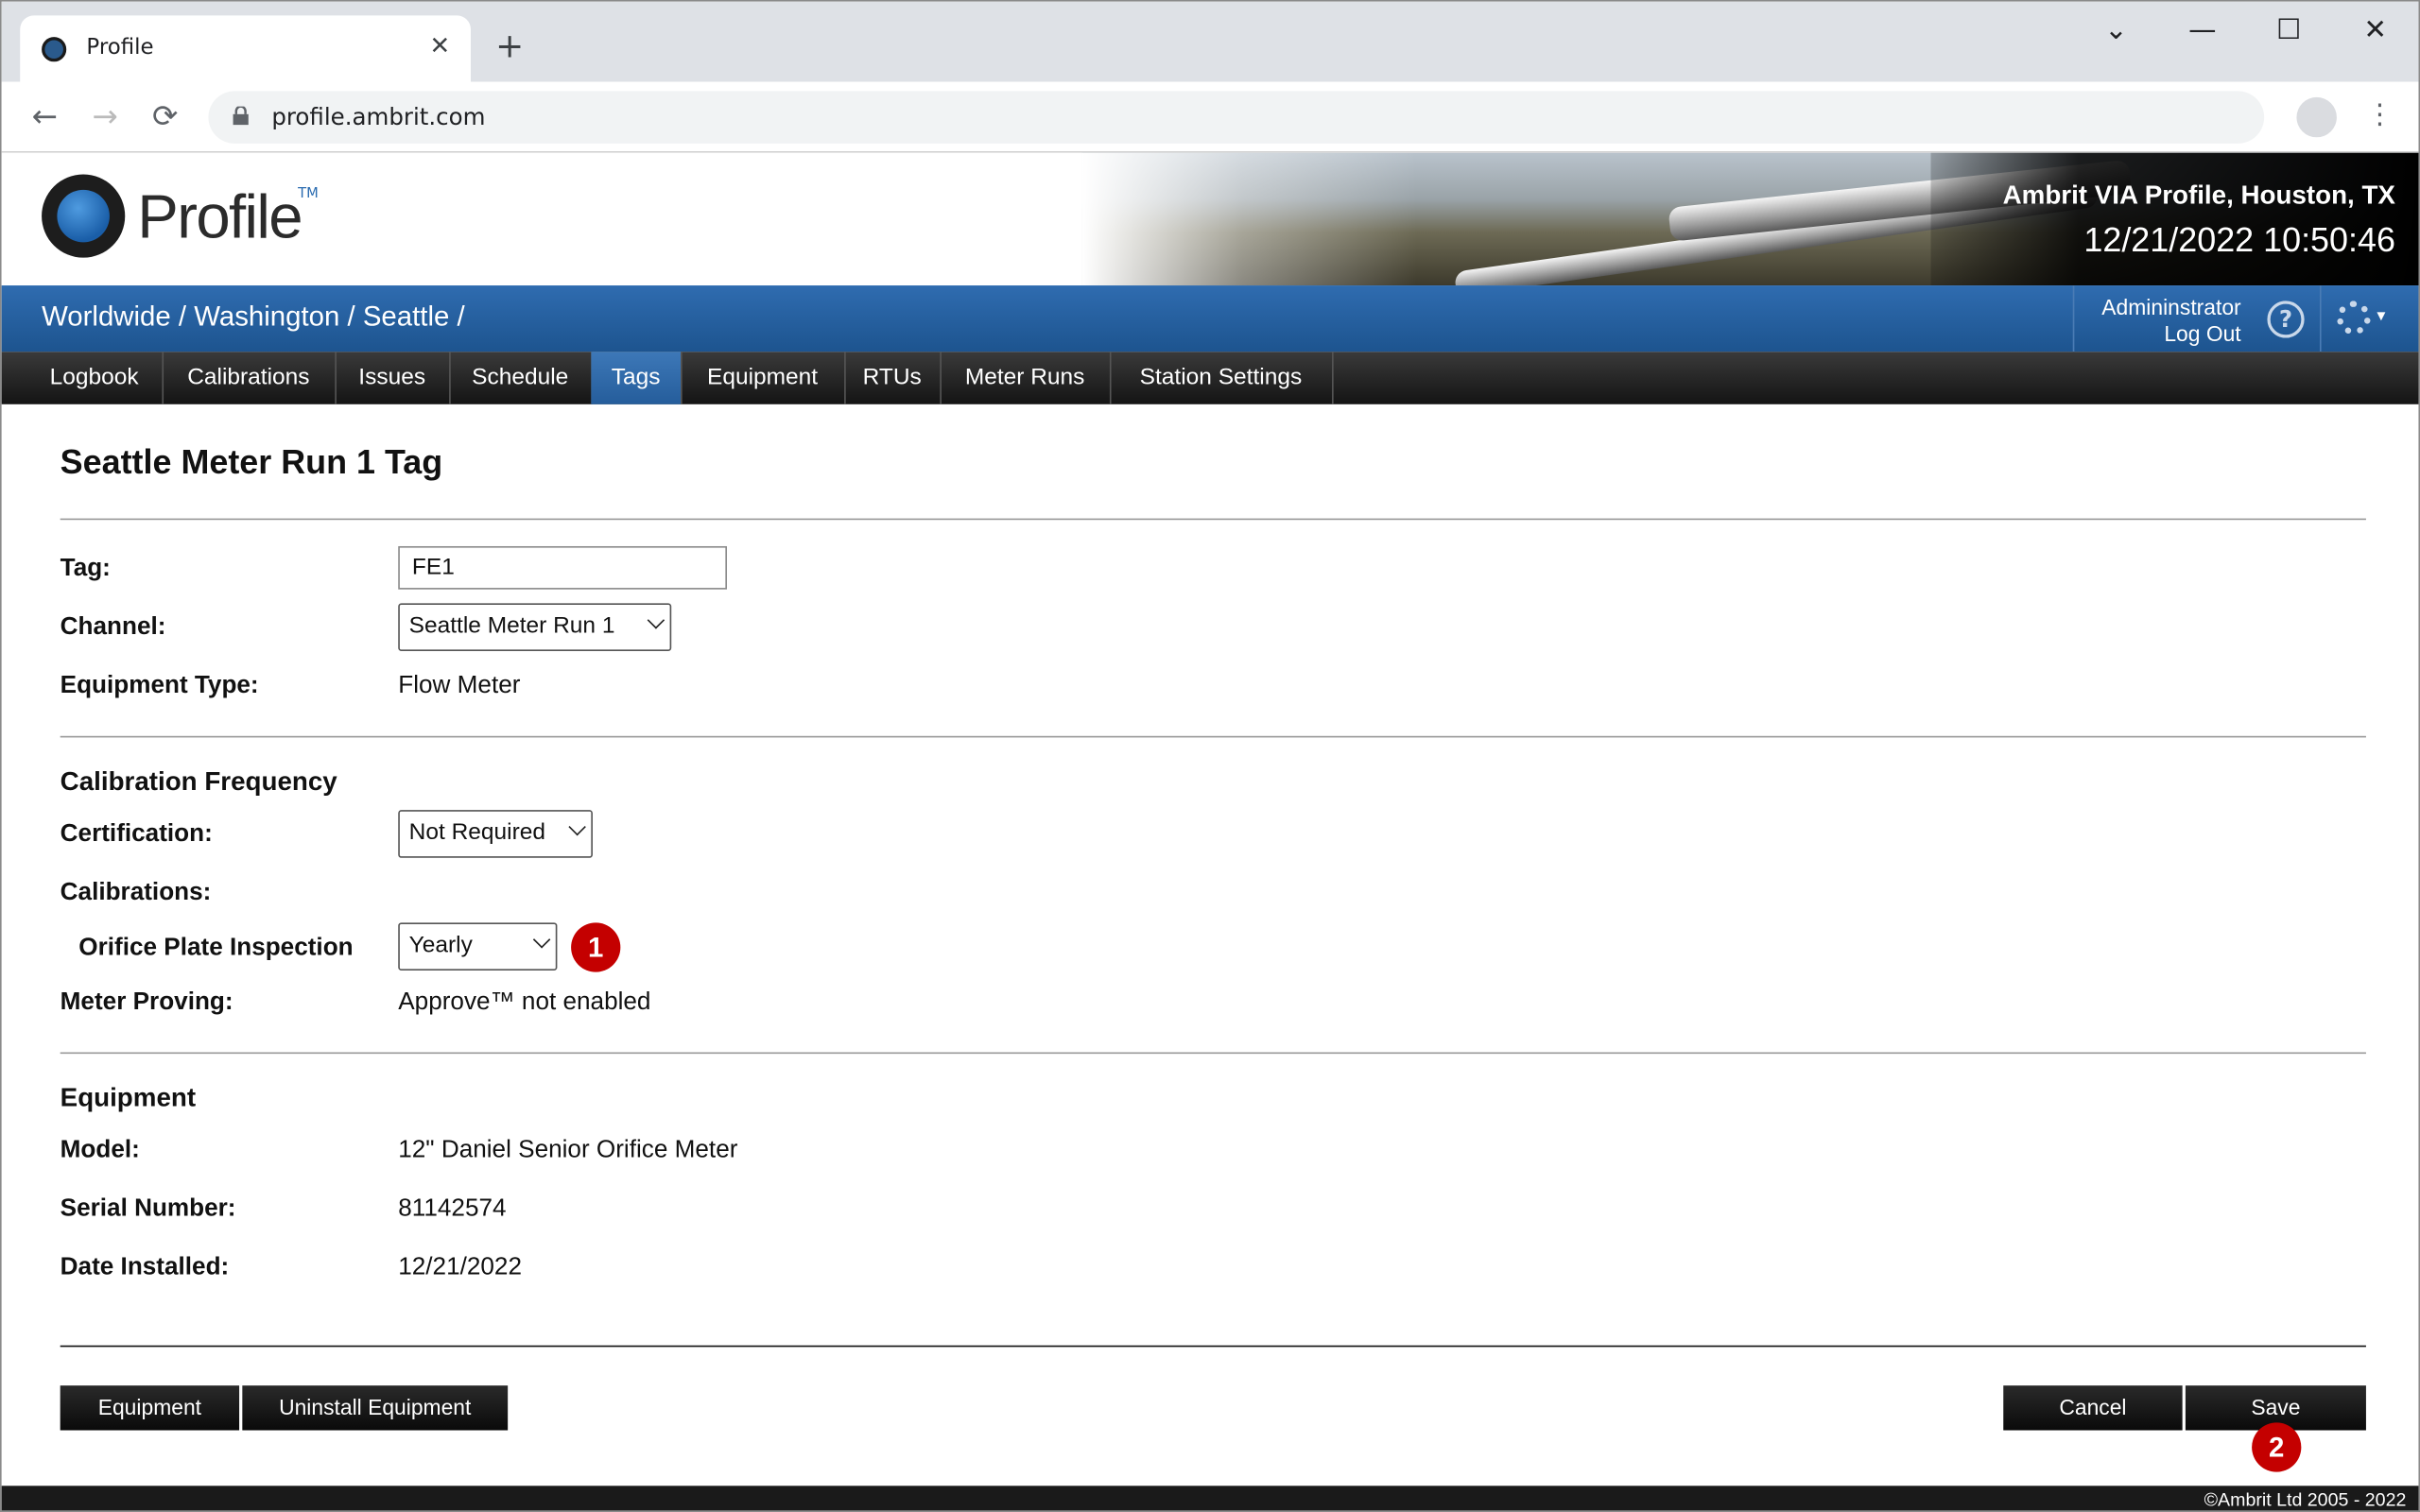  I want to click on model-value: 12" Daniel Senior Orifice Meter, so click(568, 1150).